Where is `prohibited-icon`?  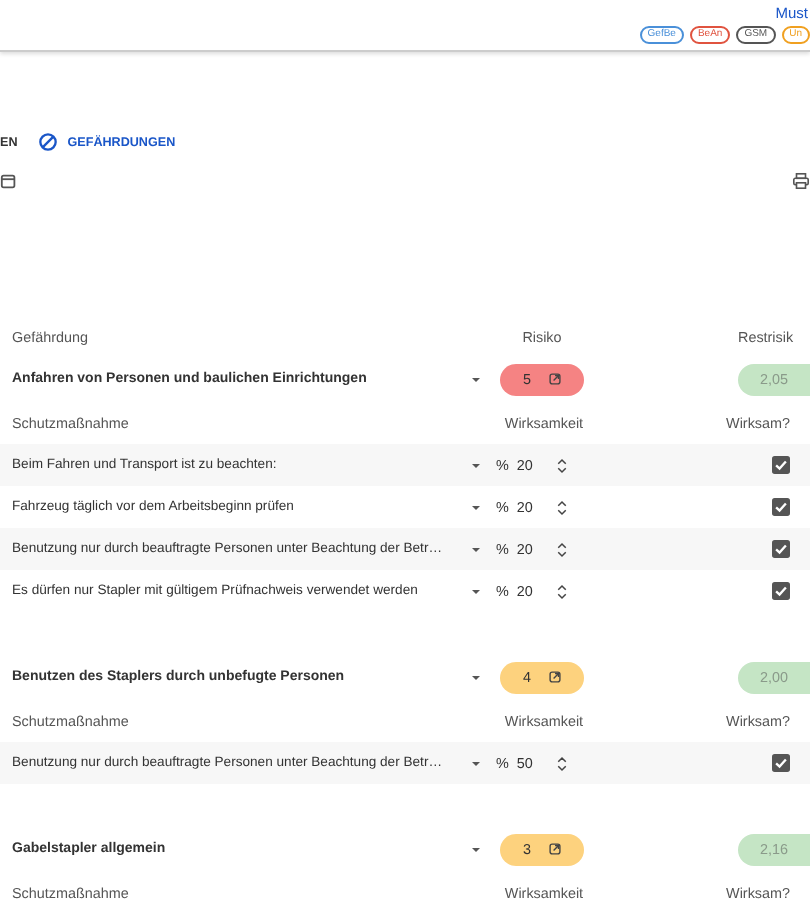
prohibited-icon is located at coordinates (47, 142).